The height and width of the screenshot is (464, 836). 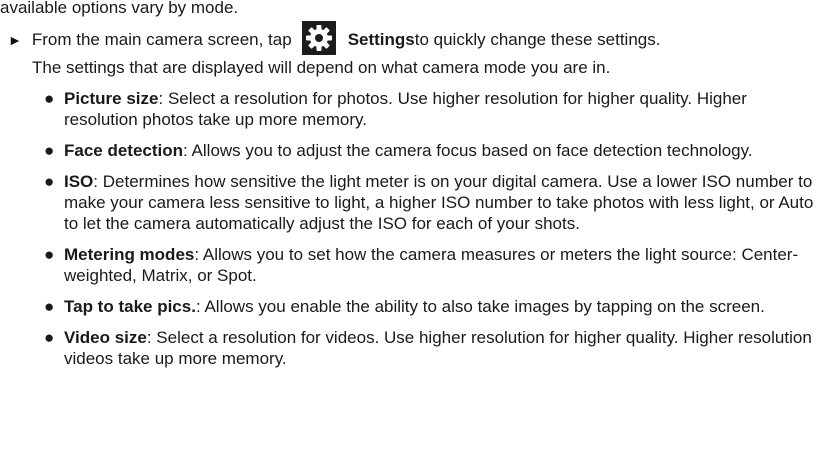 What do you see at coordinates (318, 38) in the screenshot?
I see `gear-icon` at bounding box center [318, 38].